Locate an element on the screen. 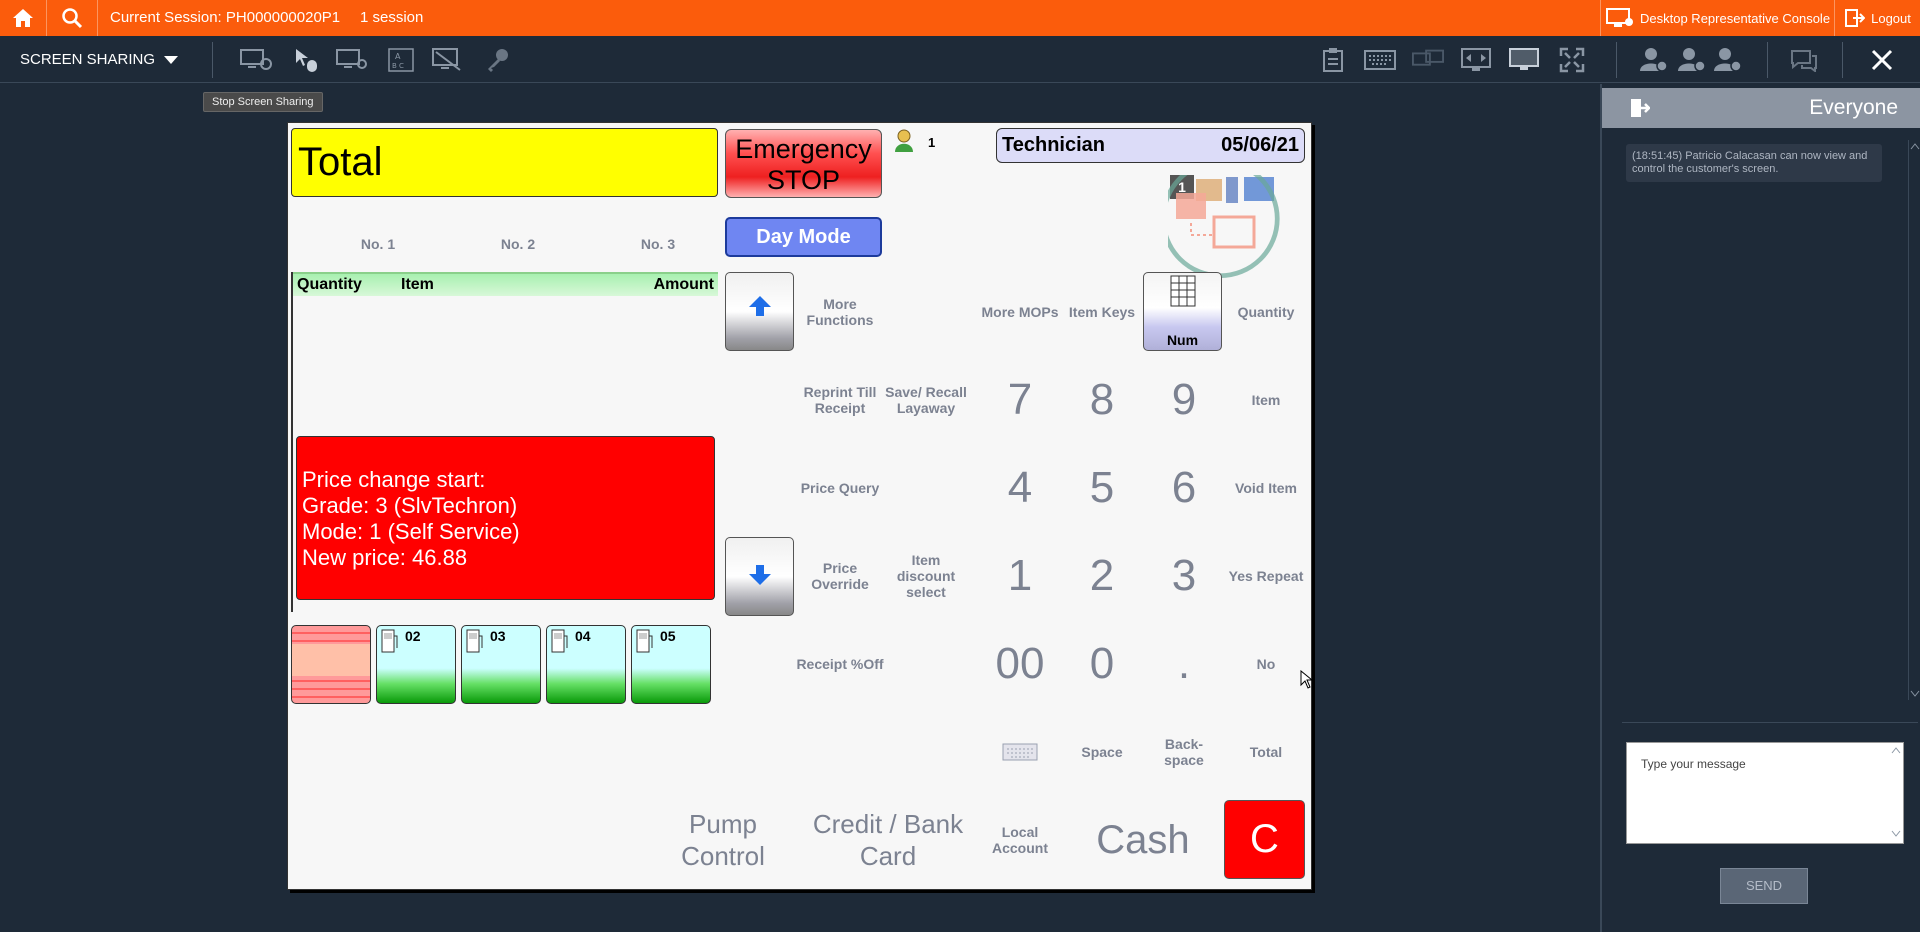 This screenshot has height=932, width=1920. clear-button: C is located at coordinates (1264, 839).